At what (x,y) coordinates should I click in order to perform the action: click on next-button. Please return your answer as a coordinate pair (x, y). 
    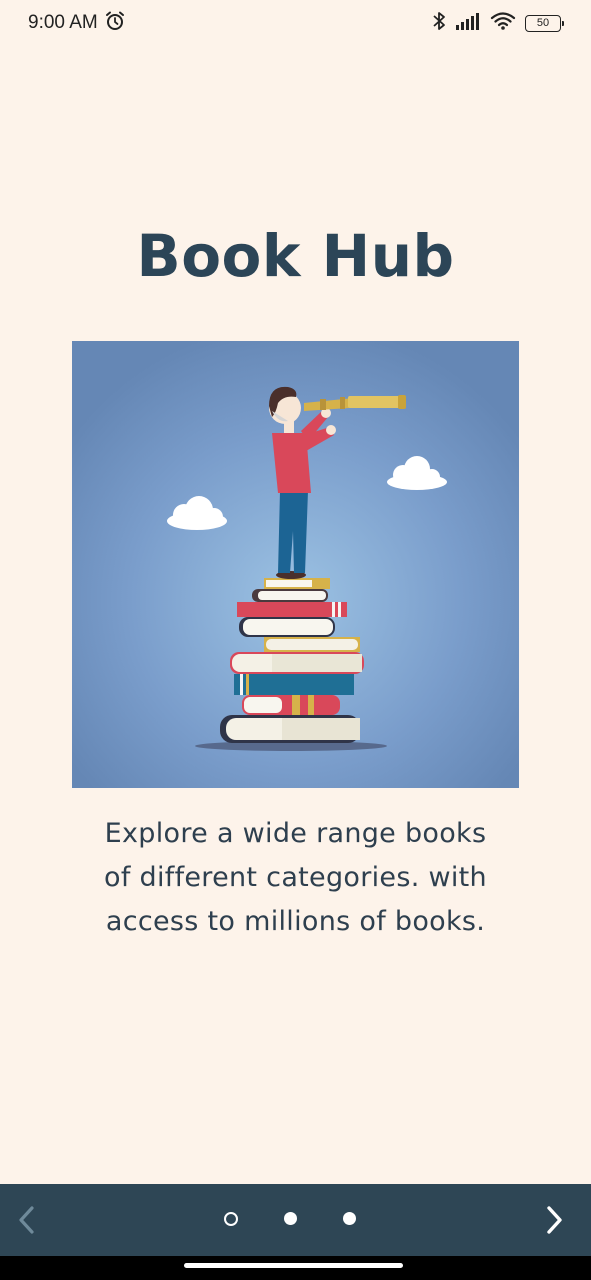
    Looking at the image, I should click on (554, 1220).